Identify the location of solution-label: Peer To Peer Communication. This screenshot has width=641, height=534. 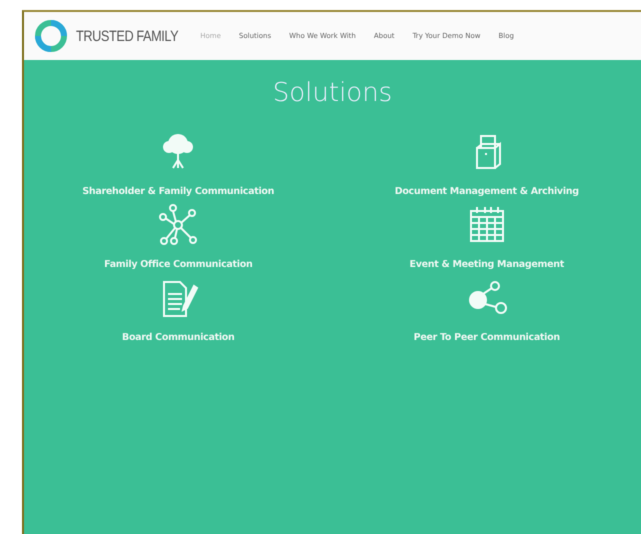
(487, 337).